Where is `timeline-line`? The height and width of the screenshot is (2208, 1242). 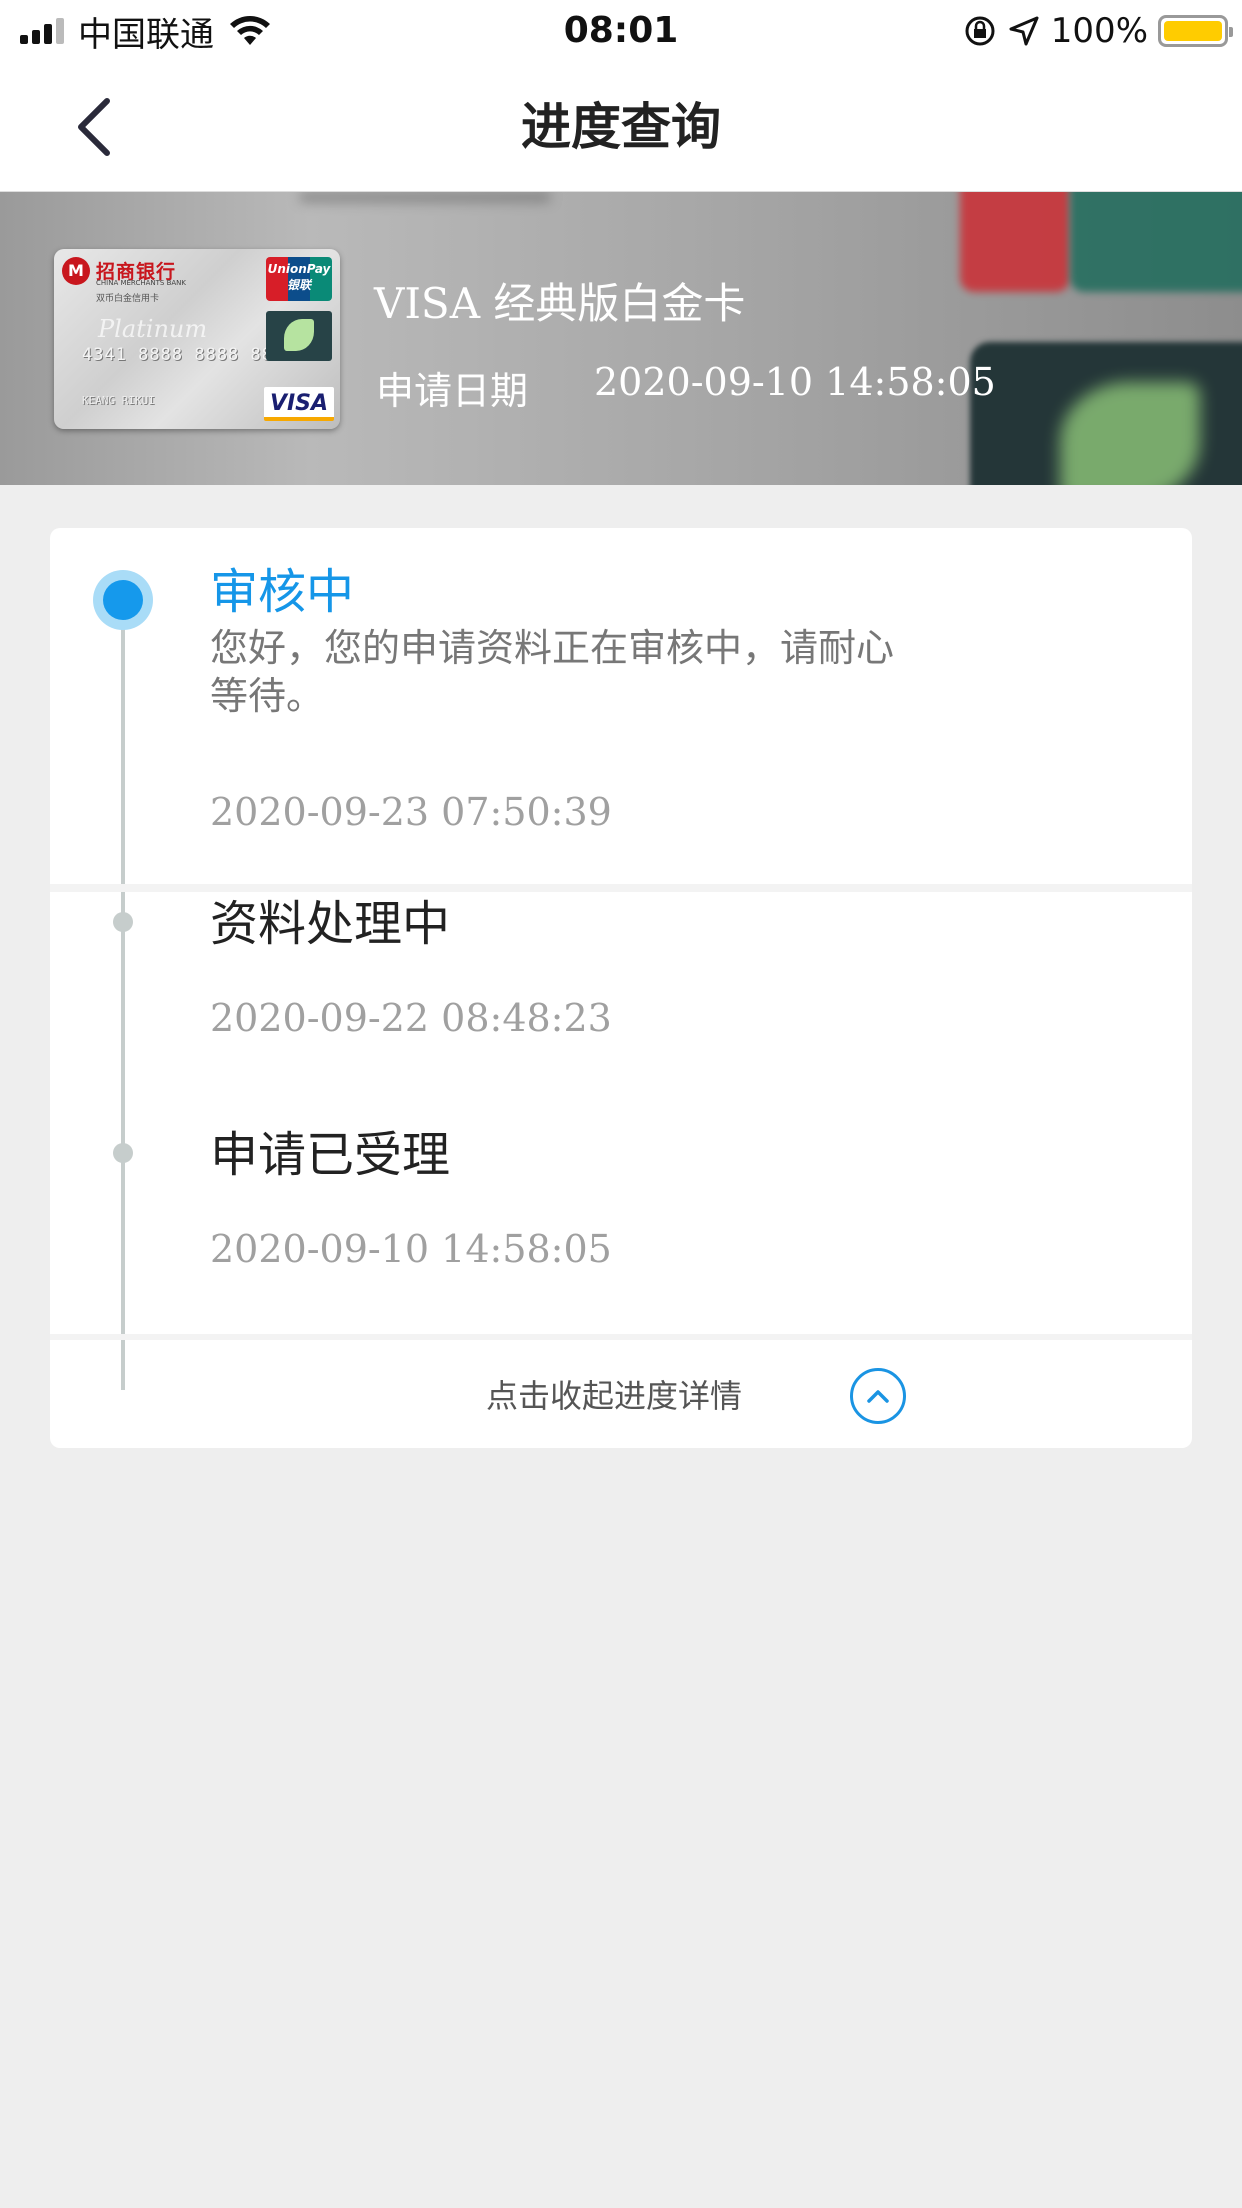 timeline-line is located at coordinates (123, 994).